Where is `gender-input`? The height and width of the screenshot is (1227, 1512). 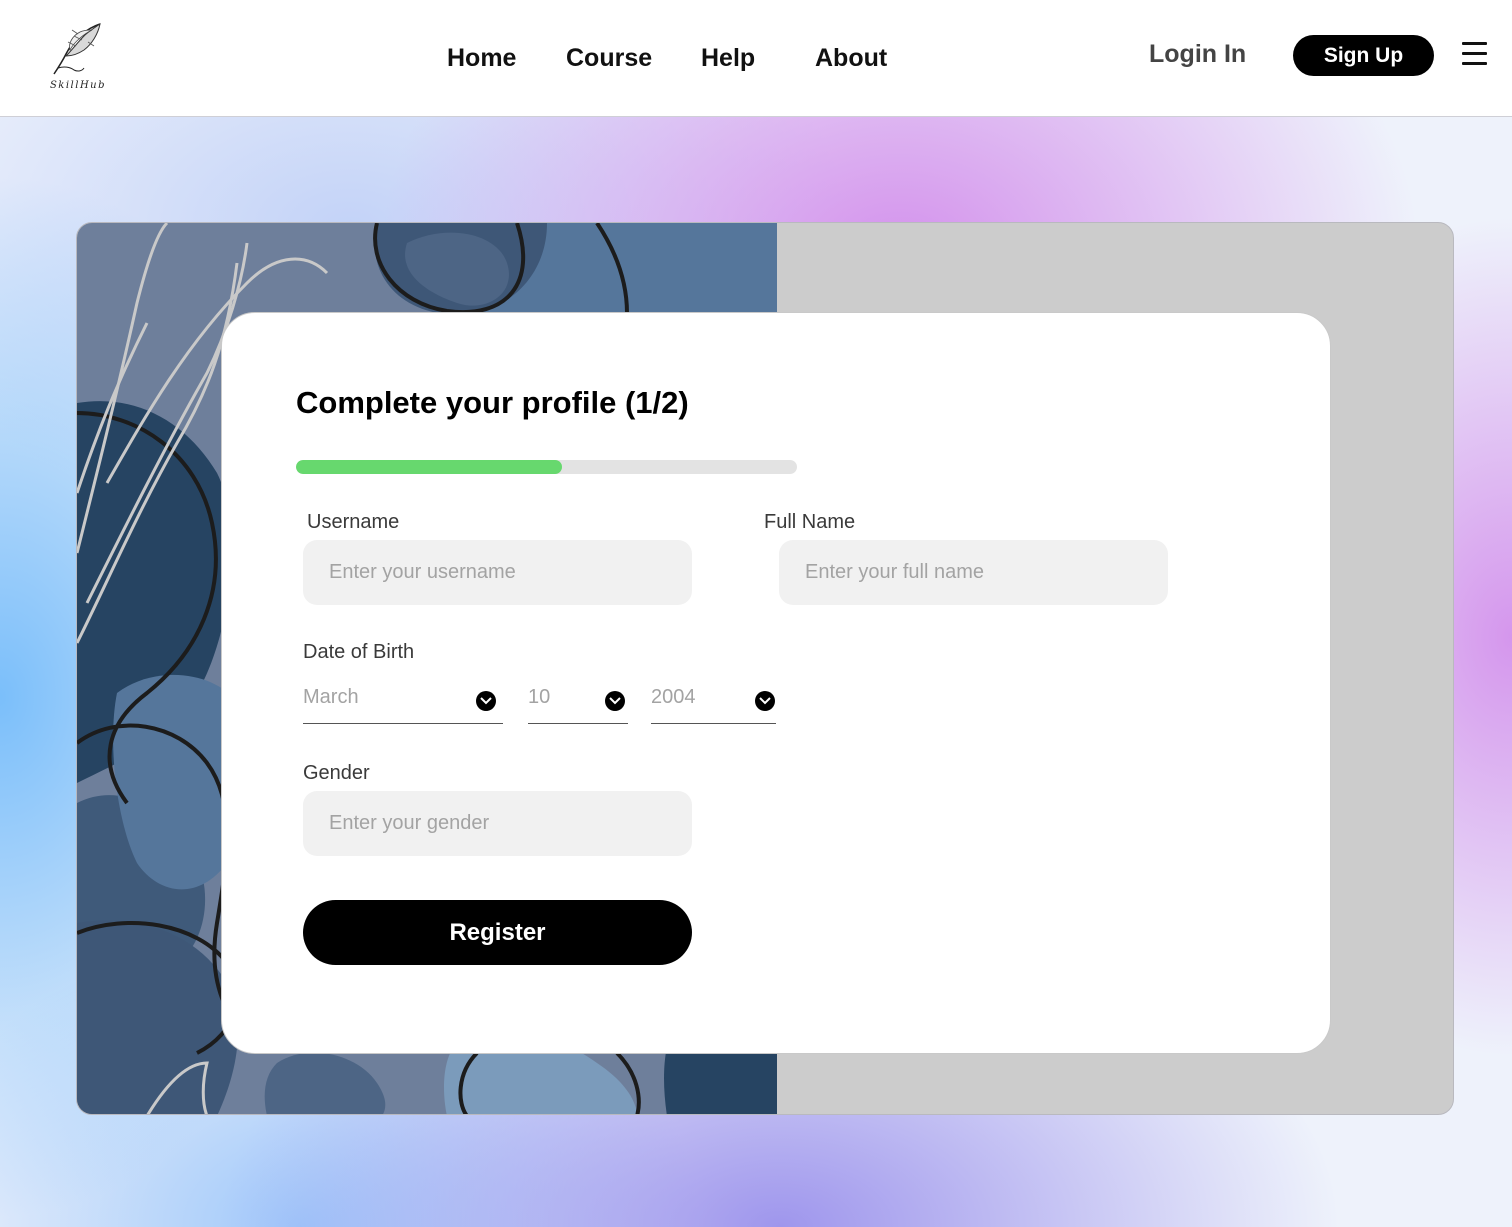
gender-input is located at coordinates (497, 823).